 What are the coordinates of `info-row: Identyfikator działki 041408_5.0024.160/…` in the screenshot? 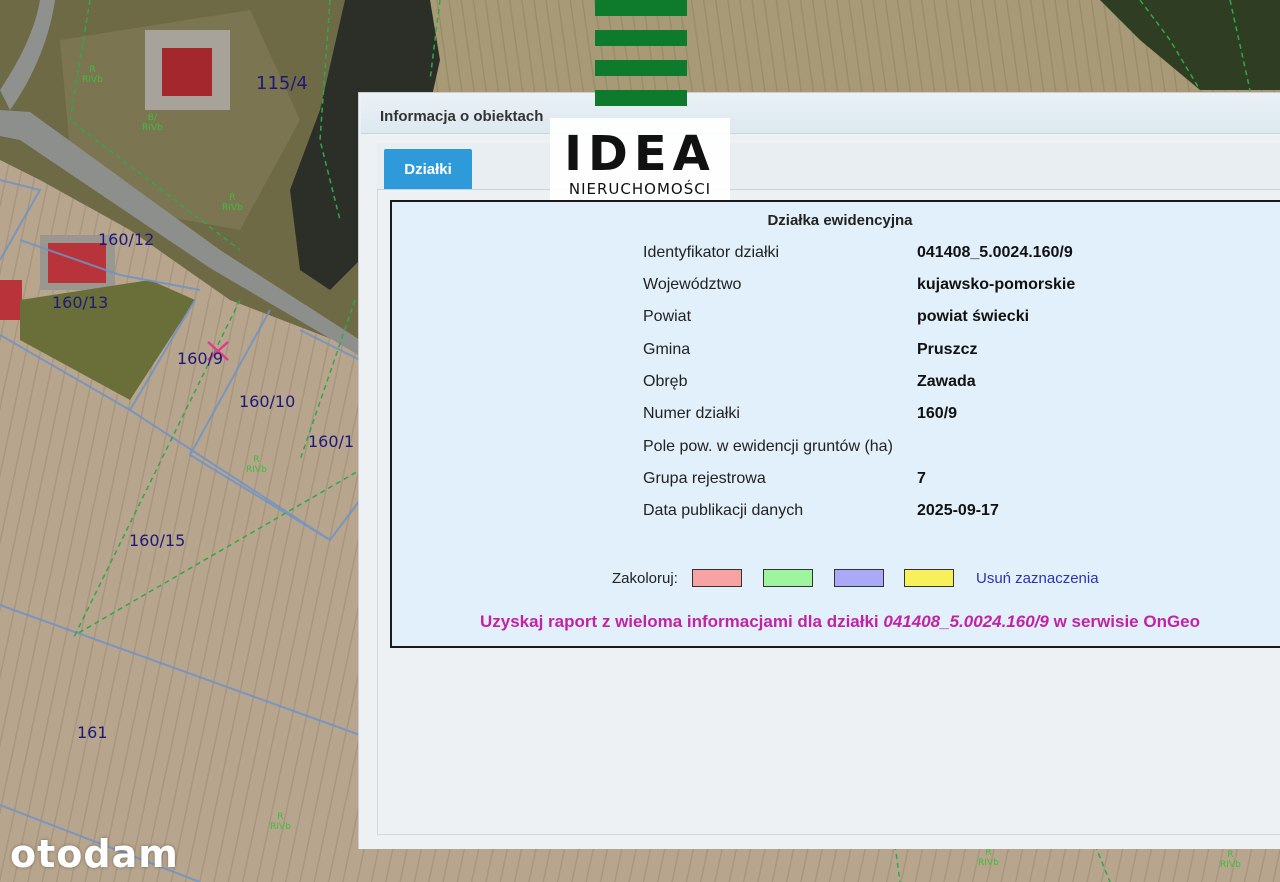 It's located at (836, 255).